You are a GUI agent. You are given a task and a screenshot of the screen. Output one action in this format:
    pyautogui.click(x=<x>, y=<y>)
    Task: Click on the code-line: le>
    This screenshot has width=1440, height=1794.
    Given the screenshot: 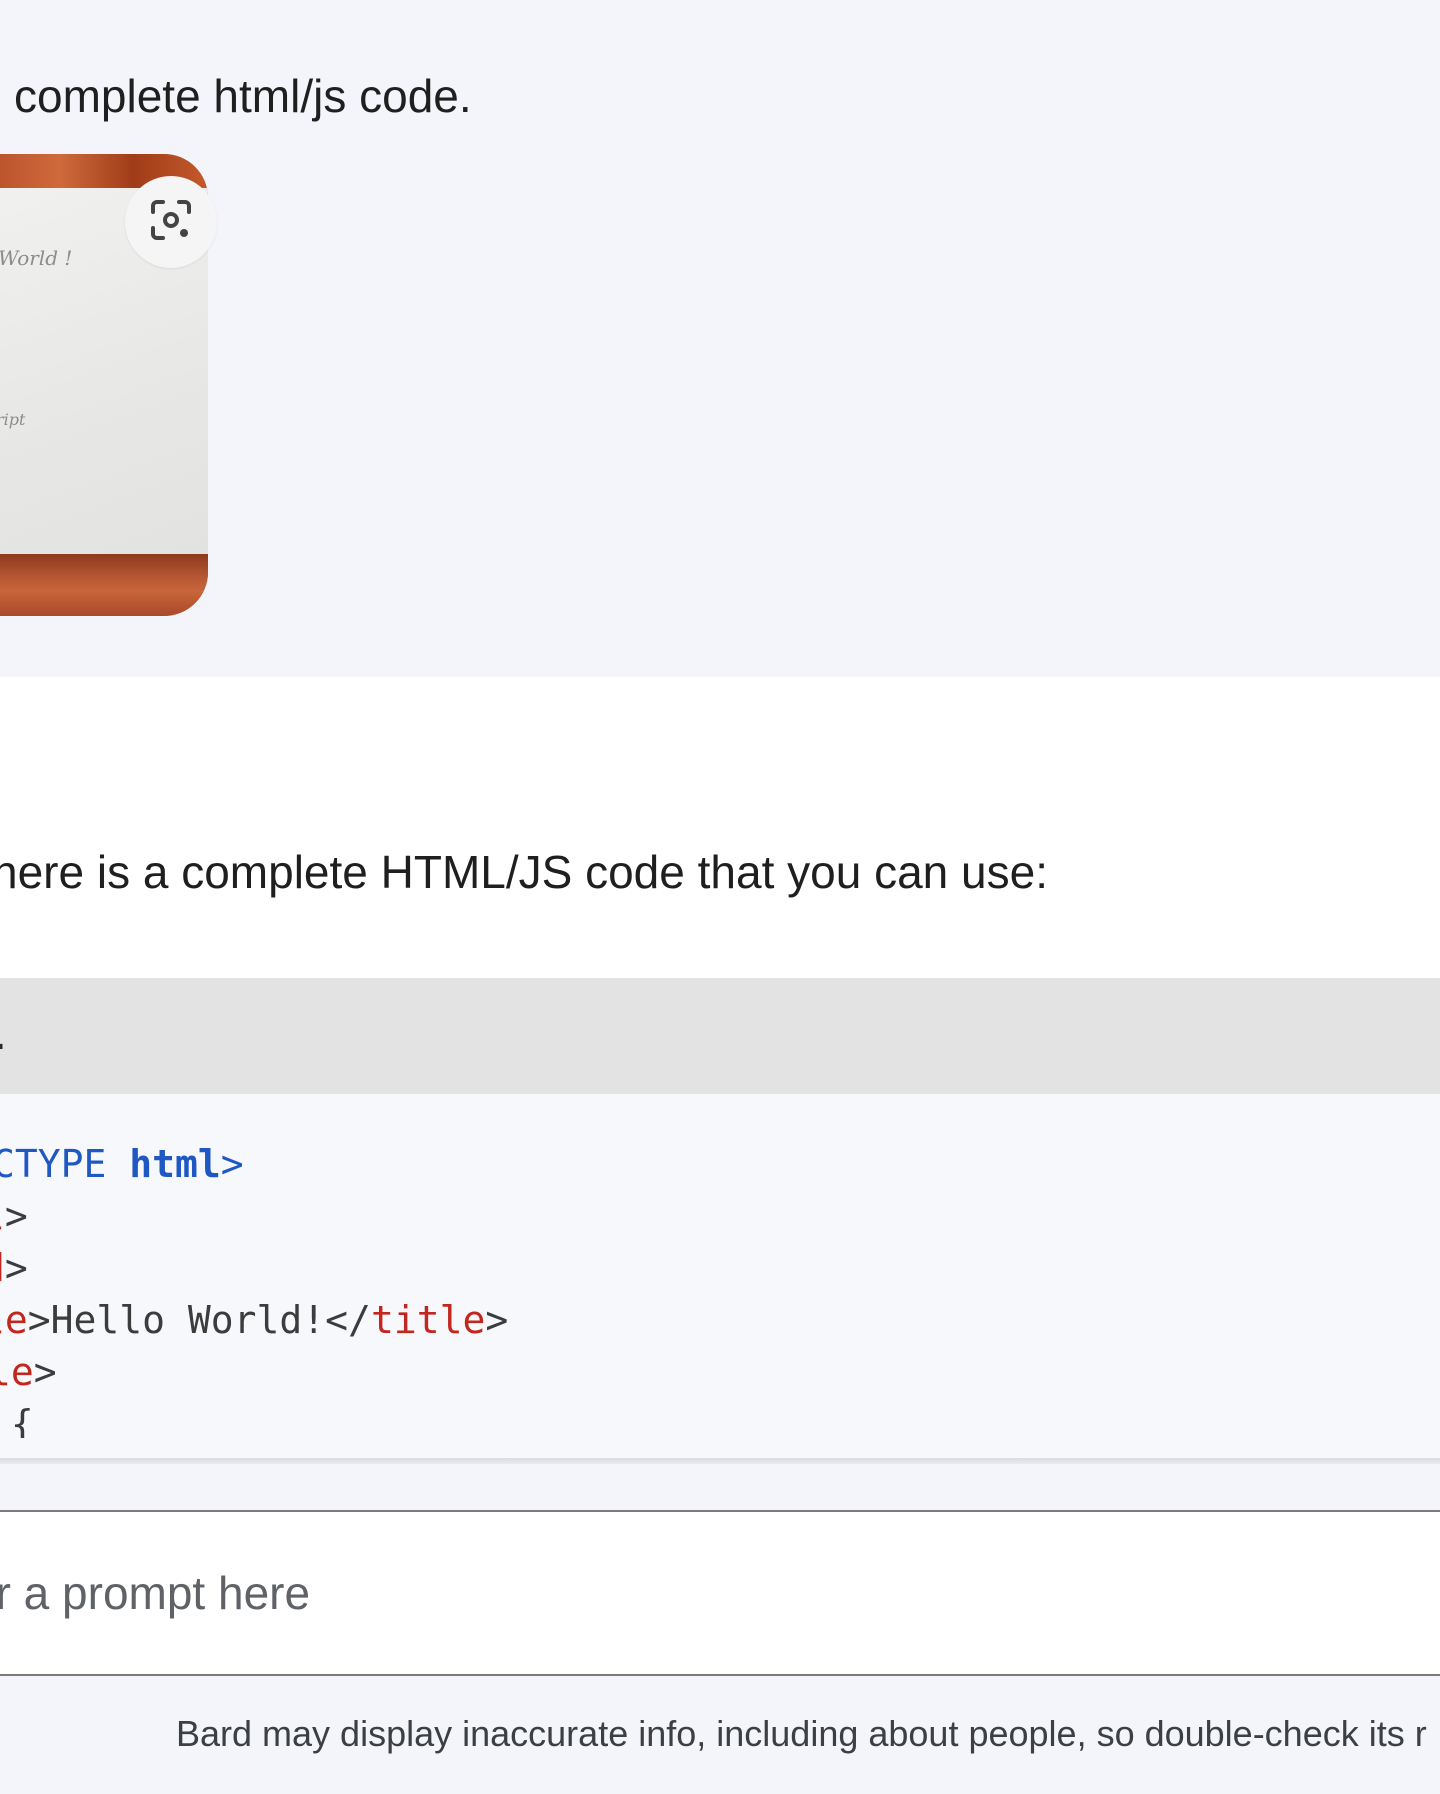 What is the action you would take?
    pyautogui.click(x=28, y=1372)
    